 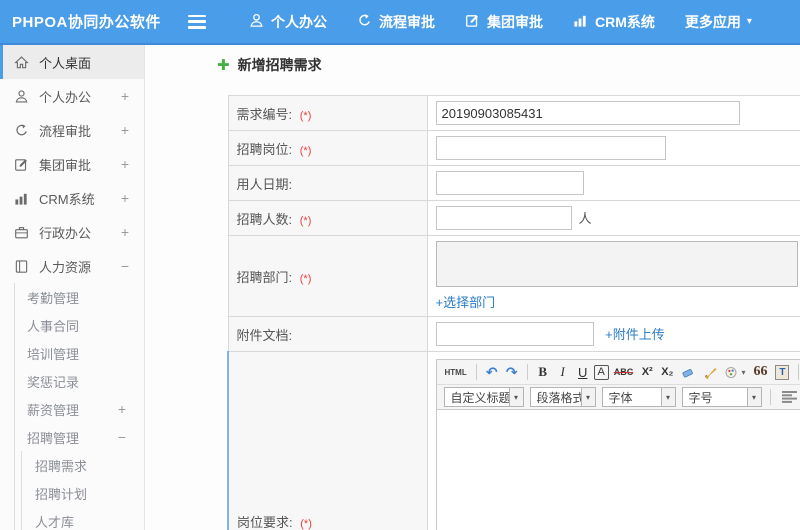 I want to click on sidebar-item-personal-office: 个人办公 +, so click(x=72, y=96).